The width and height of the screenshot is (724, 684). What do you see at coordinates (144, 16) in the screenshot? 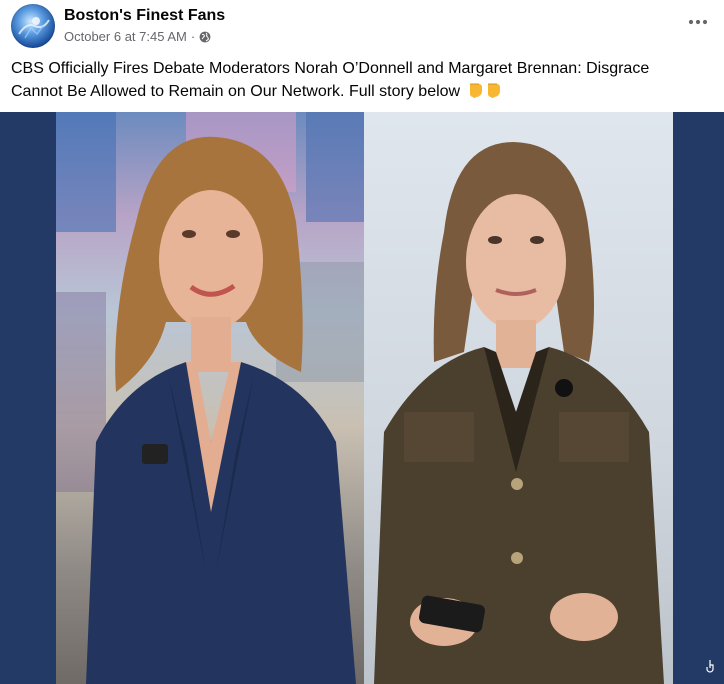
I see `page-name-link: Boston's Finest Fans` at bounding box center [144, 16].